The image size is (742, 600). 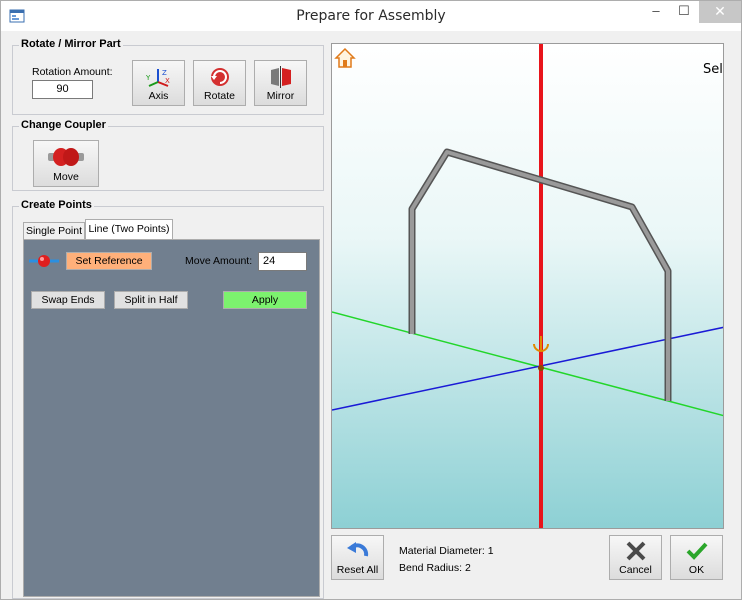 What do you see at coordinates (357, 549) in the screenshot?
I see `undo-icon` at bounding box center [357, 549].